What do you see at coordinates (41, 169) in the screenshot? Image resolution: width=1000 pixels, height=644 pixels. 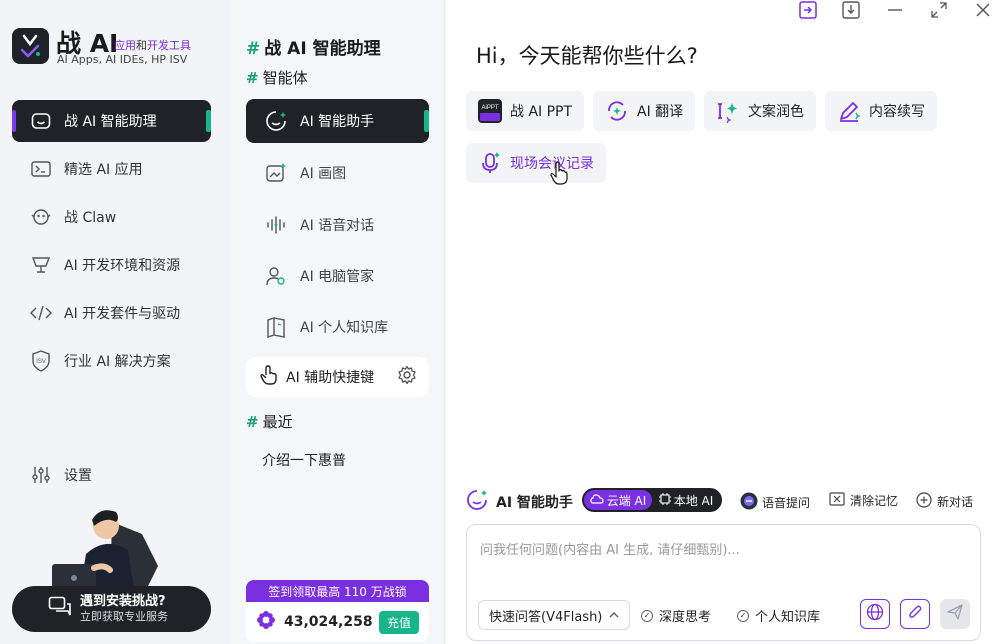 I see `terminal-icon` at bounding box center [41, 169].